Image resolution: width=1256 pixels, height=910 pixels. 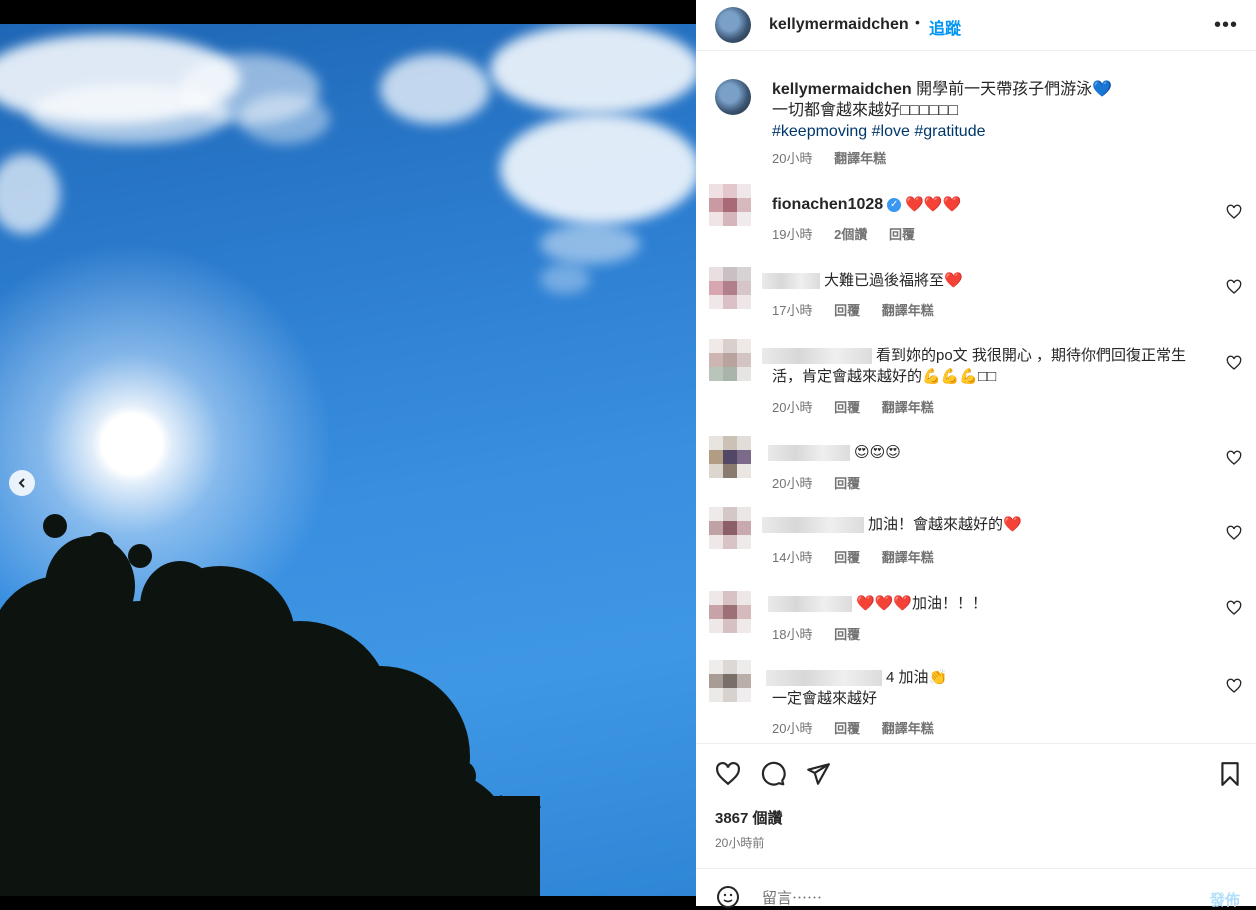 I want to click on comment-text: ❤️❤️❤️加油！！！, so click(x=922, y=603).